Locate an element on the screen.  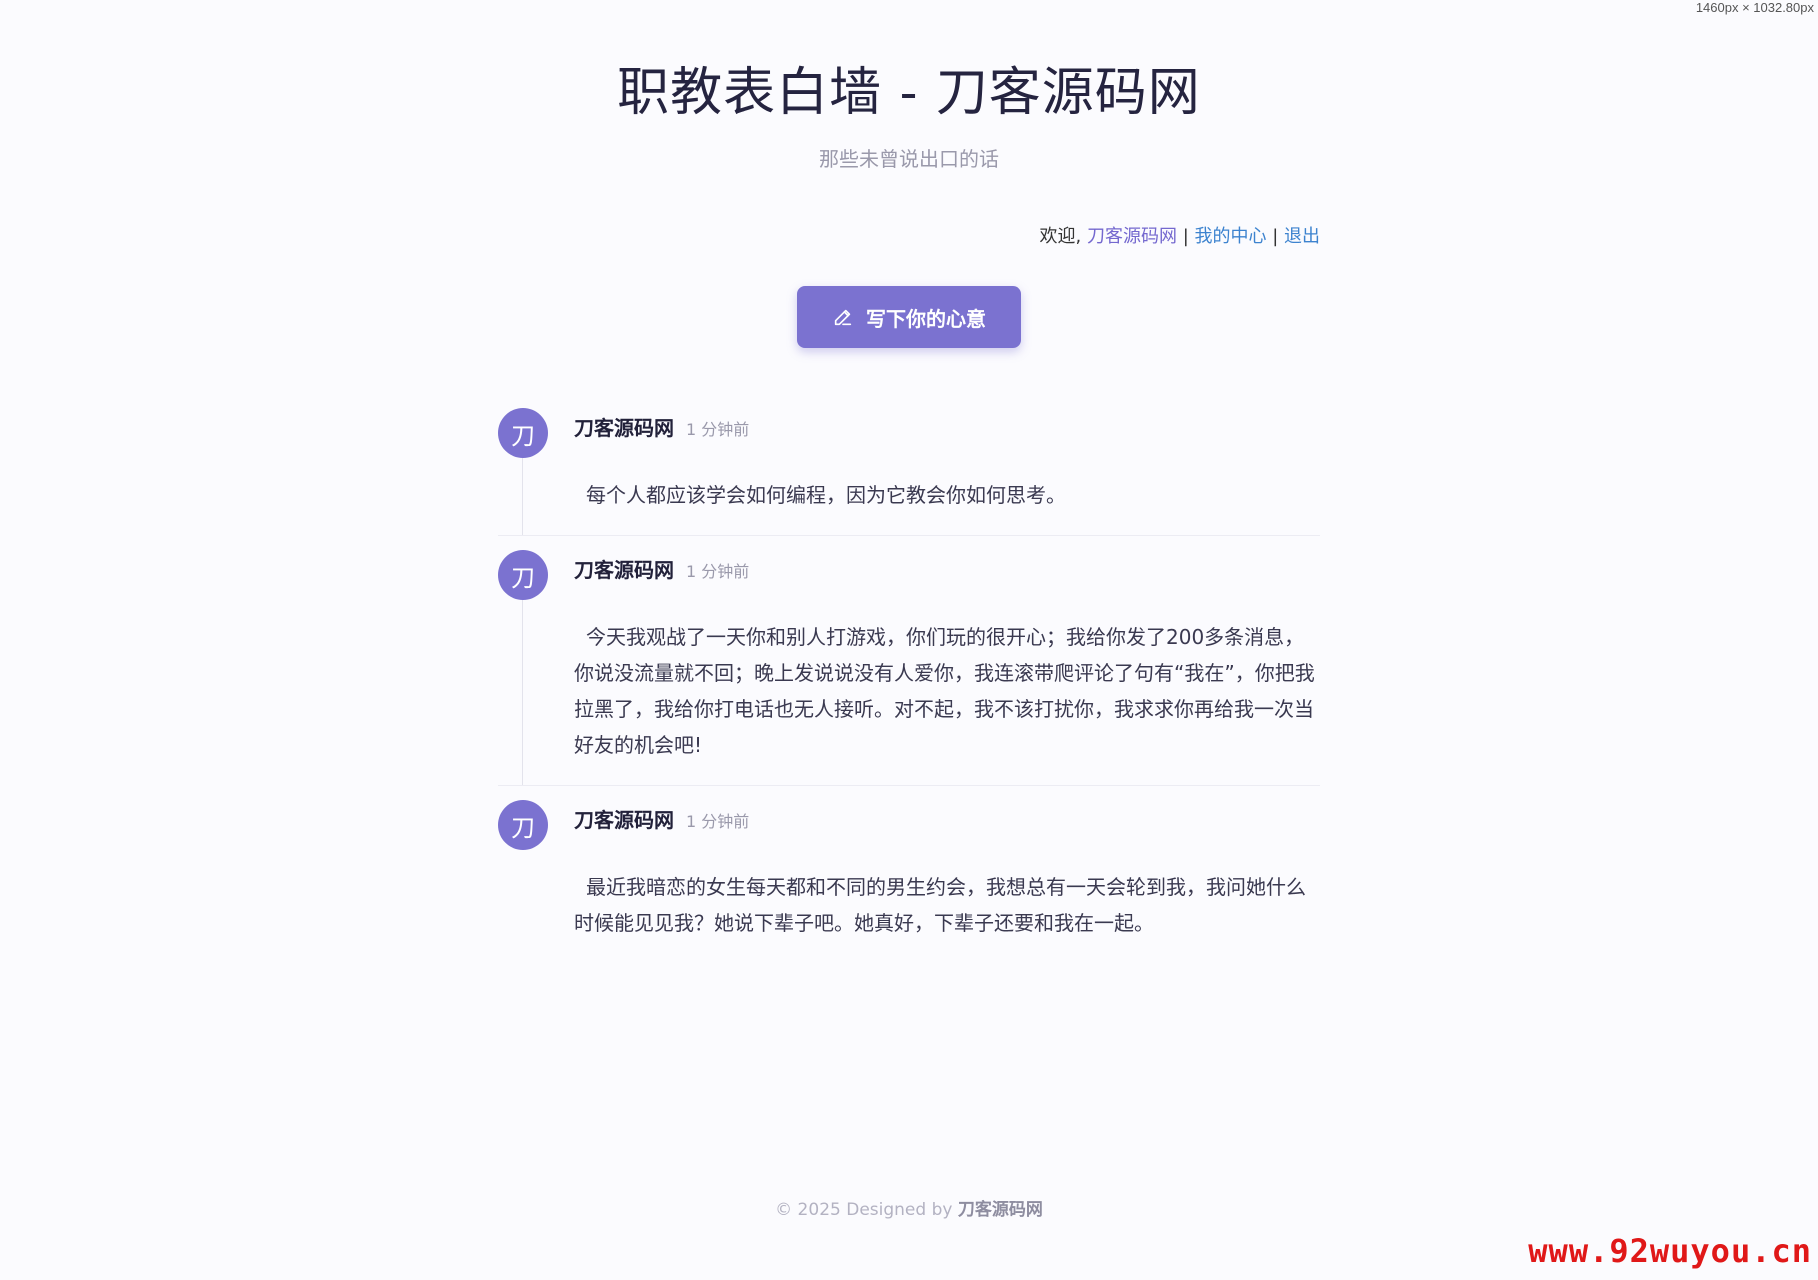
page-header: 职教表白墙 - 刀客源码网 那些未曾说出口的话 is located at coordinates (909, 86).